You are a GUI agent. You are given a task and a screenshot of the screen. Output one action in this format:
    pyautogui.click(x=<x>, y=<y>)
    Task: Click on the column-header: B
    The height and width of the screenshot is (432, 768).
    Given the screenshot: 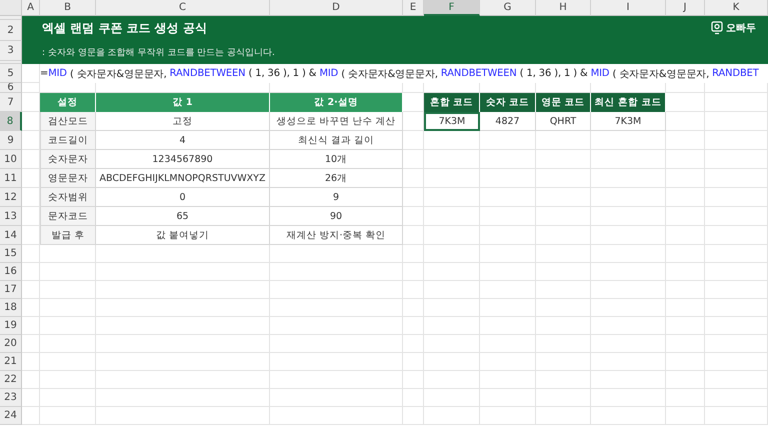 What is the action you would take?
    pyautogui.click(x=68, y=8)
    